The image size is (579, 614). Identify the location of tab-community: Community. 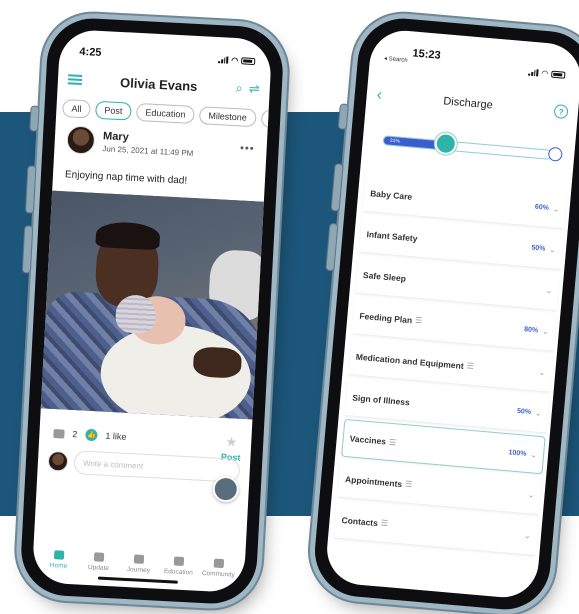
(218, 568).